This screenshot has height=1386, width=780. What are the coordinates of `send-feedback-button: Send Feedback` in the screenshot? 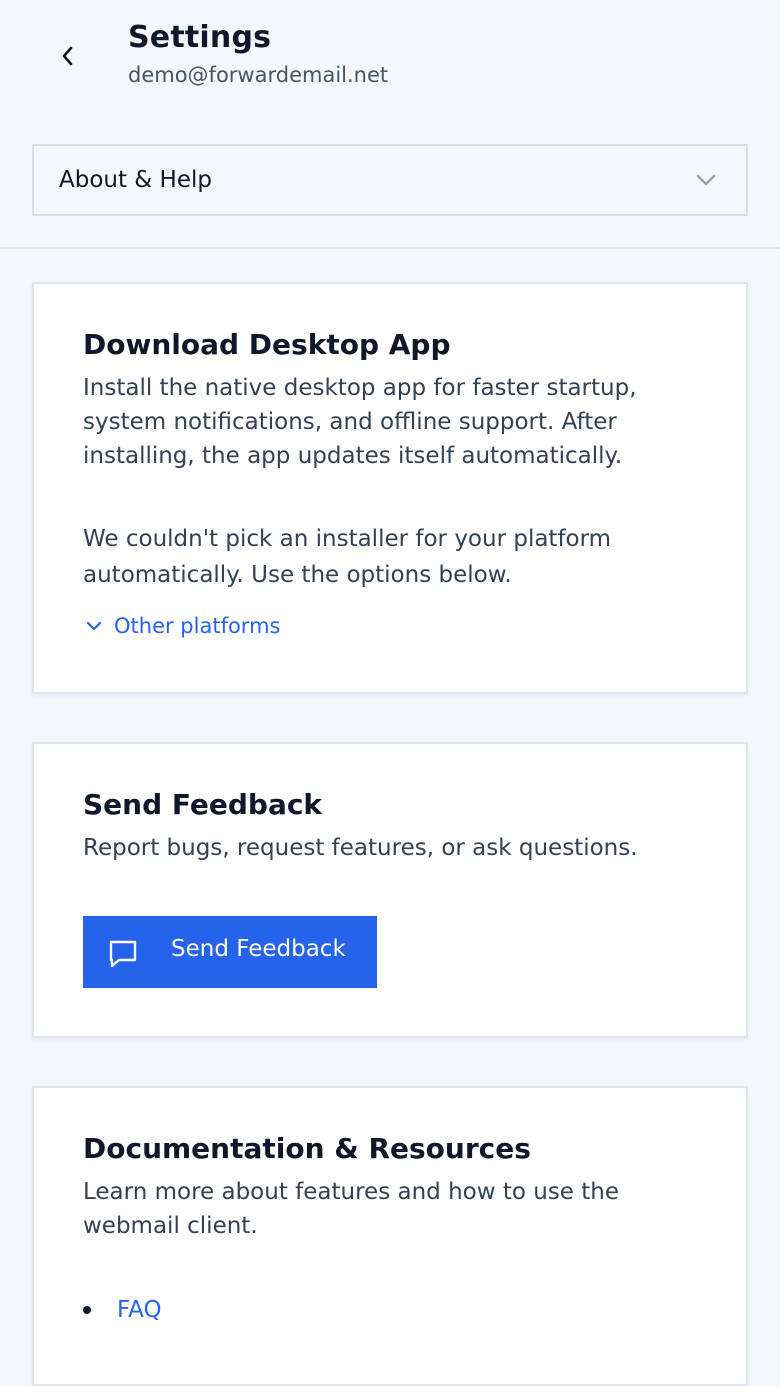 It's located at (230, 952).